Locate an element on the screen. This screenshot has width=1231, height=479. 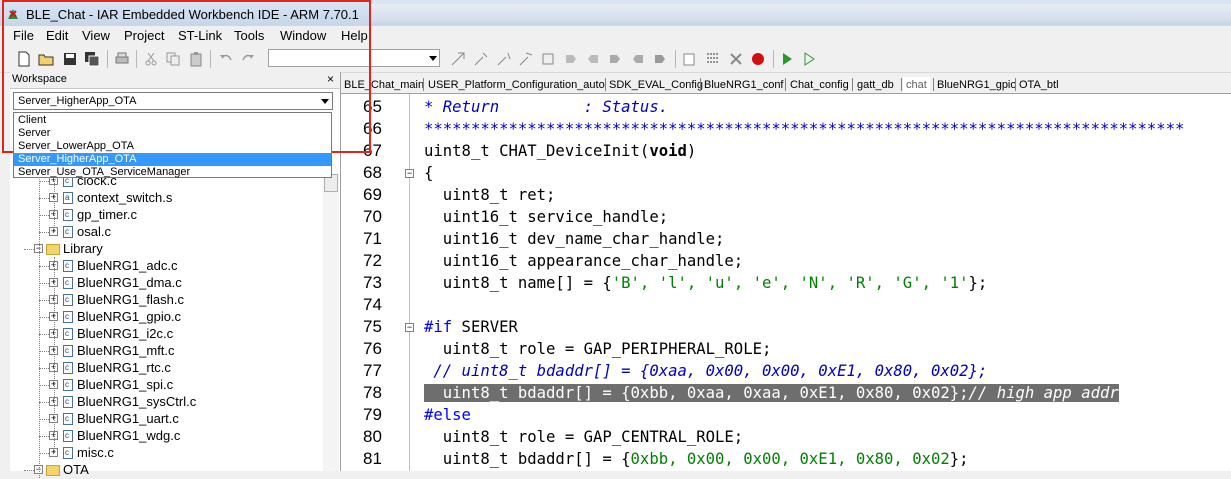
redo-icon is located at coordinates (248, 59).